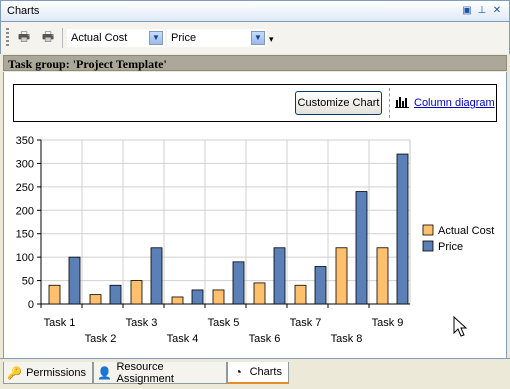 The height and width of the screenshot is (389, 510). What do you see at coordinates (24, 37) in the screenshot?
I see `print-preview-icon: 🖶` at bounding box center [24, 37].